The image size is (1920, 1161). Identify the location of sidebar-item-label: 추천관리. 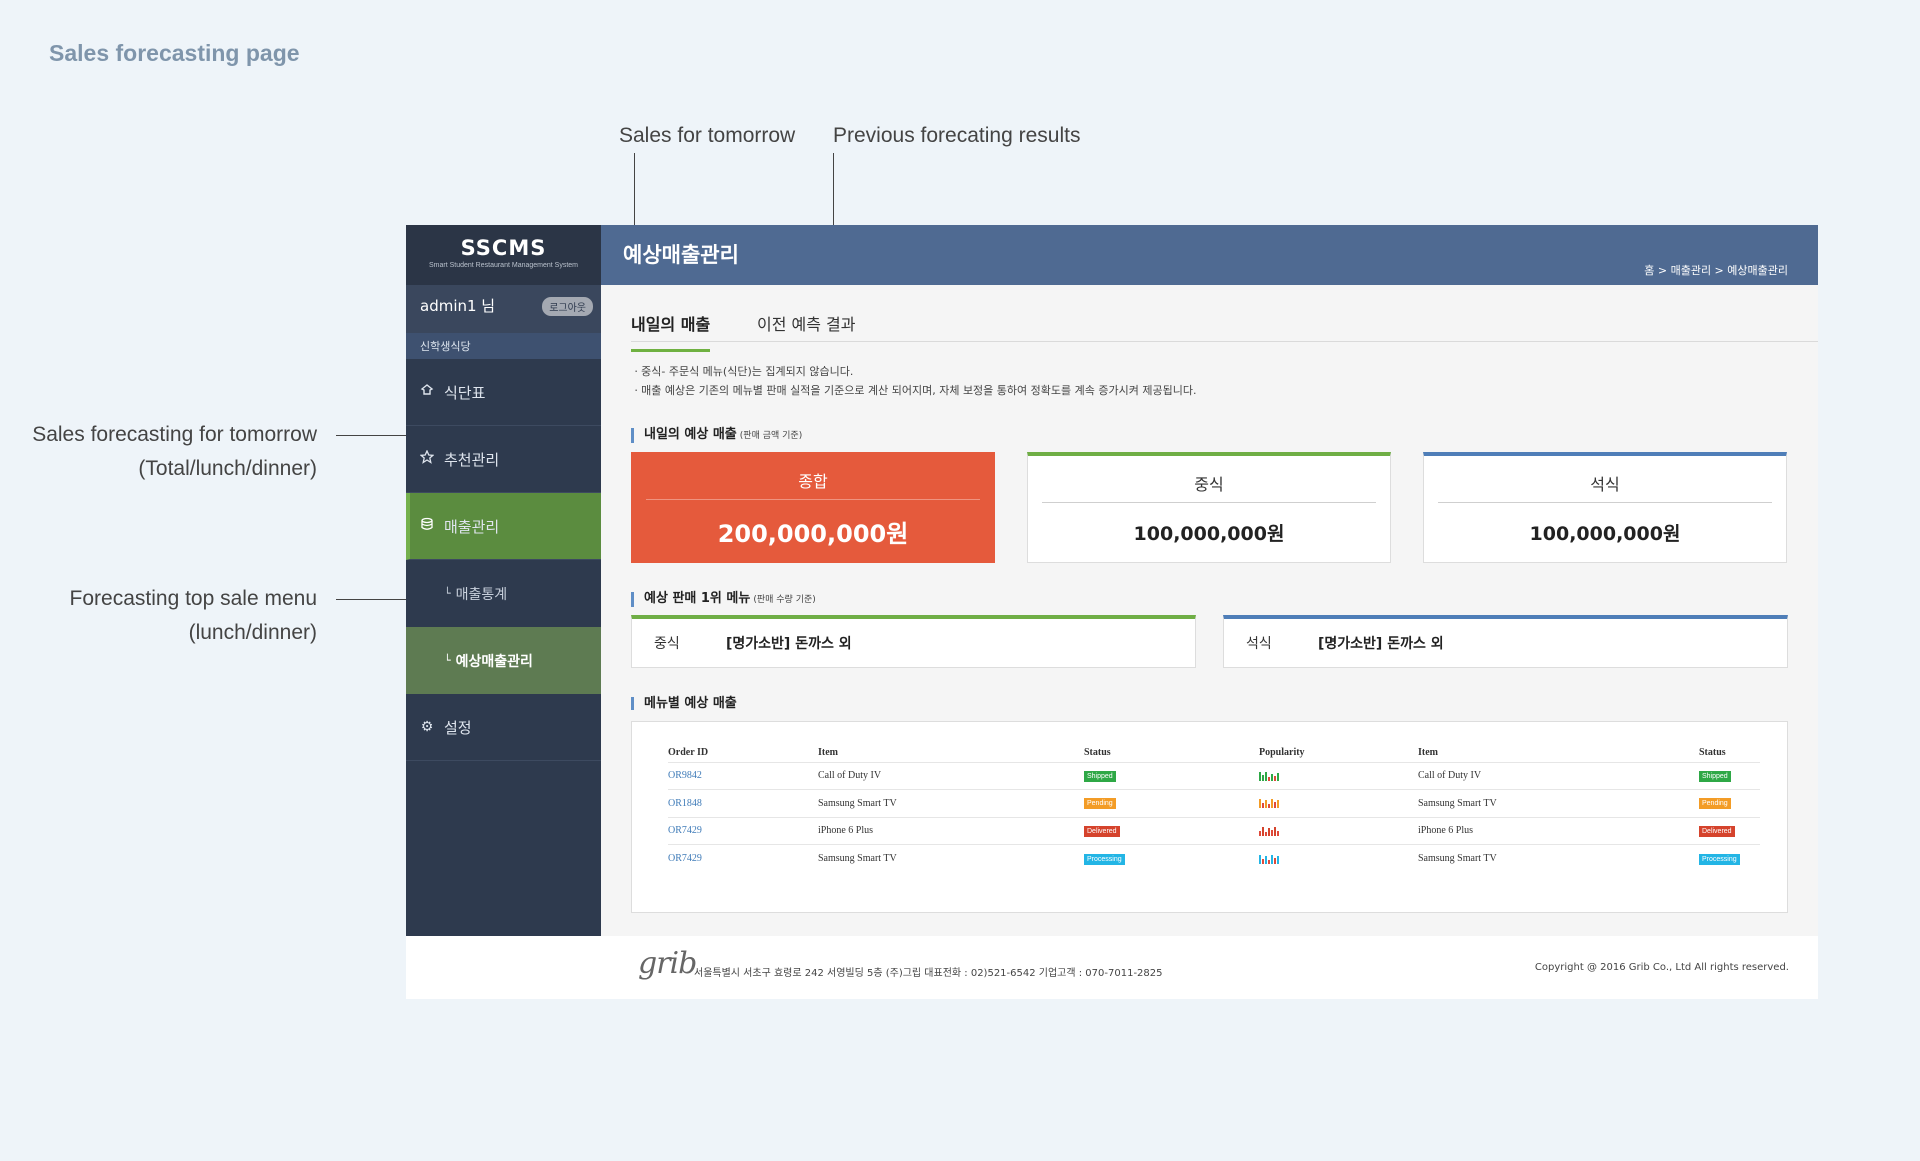
(472, 459).